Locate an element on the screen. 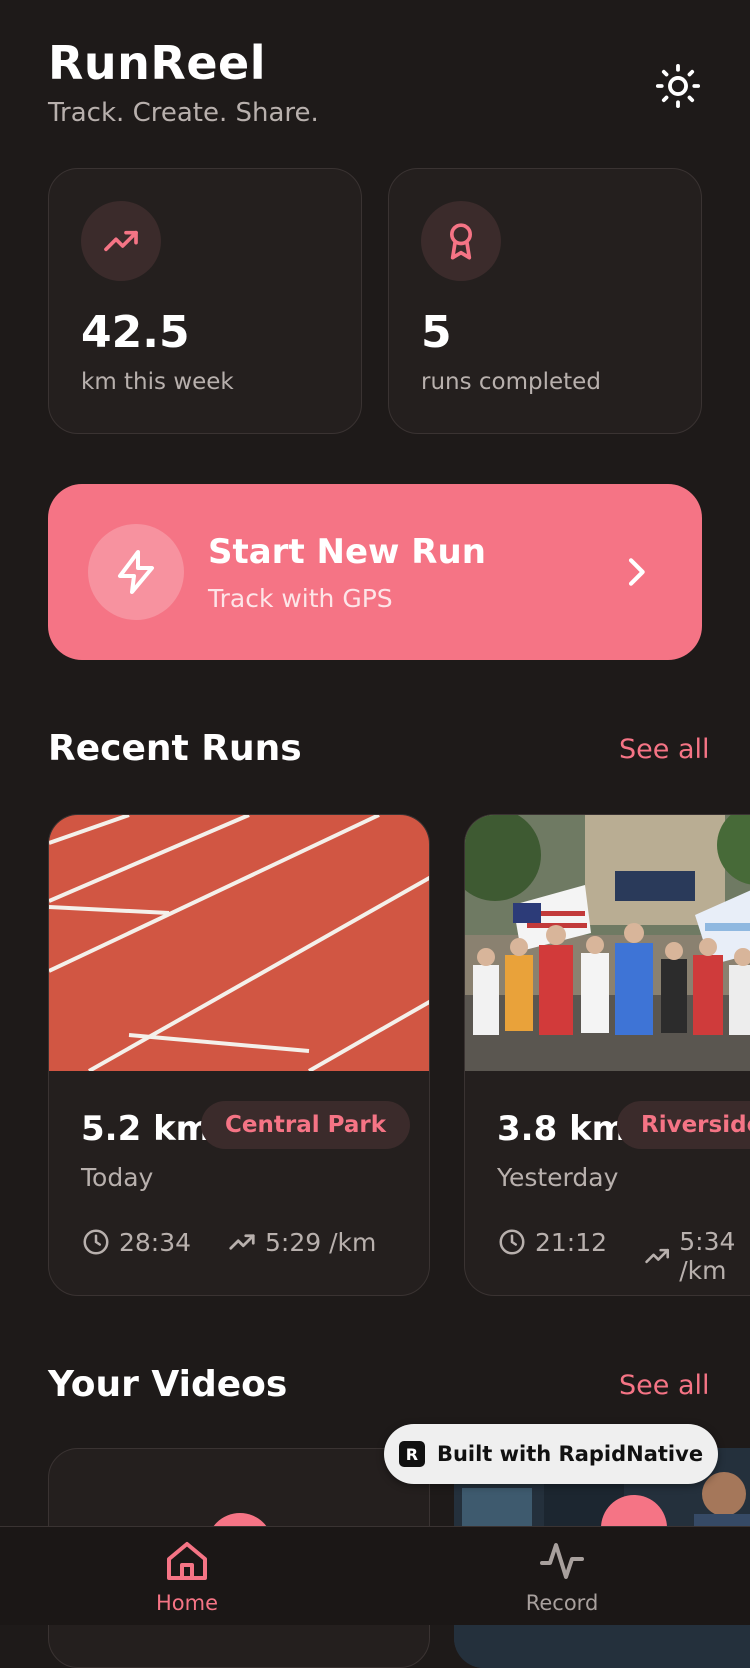 This screenshot has width=750, height=1668. run-location-badge: Central Park is located at coordinates (305, 1125).